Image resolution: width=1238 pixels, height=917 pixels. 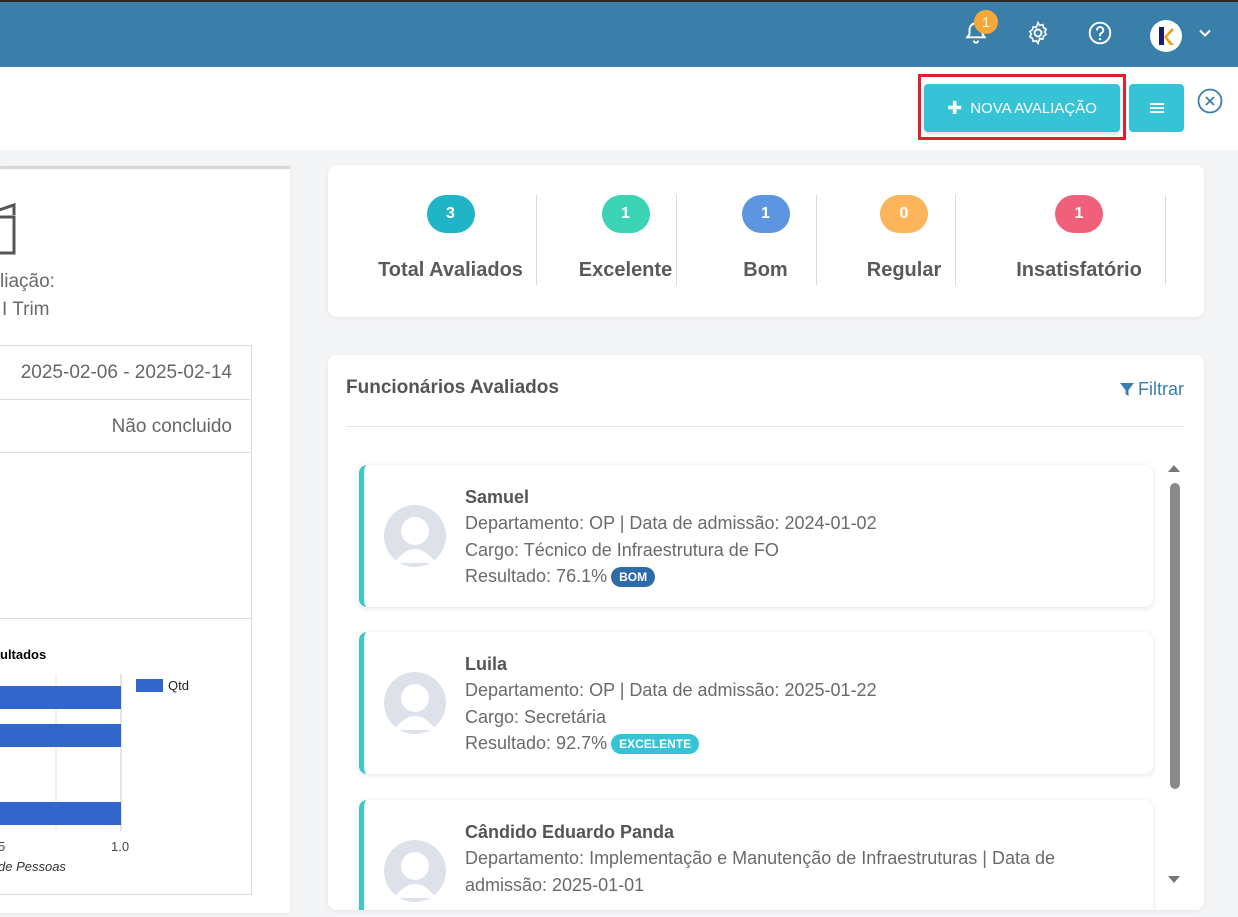 I want to click on plus-icon: ✚, so click(x=955, y=107).